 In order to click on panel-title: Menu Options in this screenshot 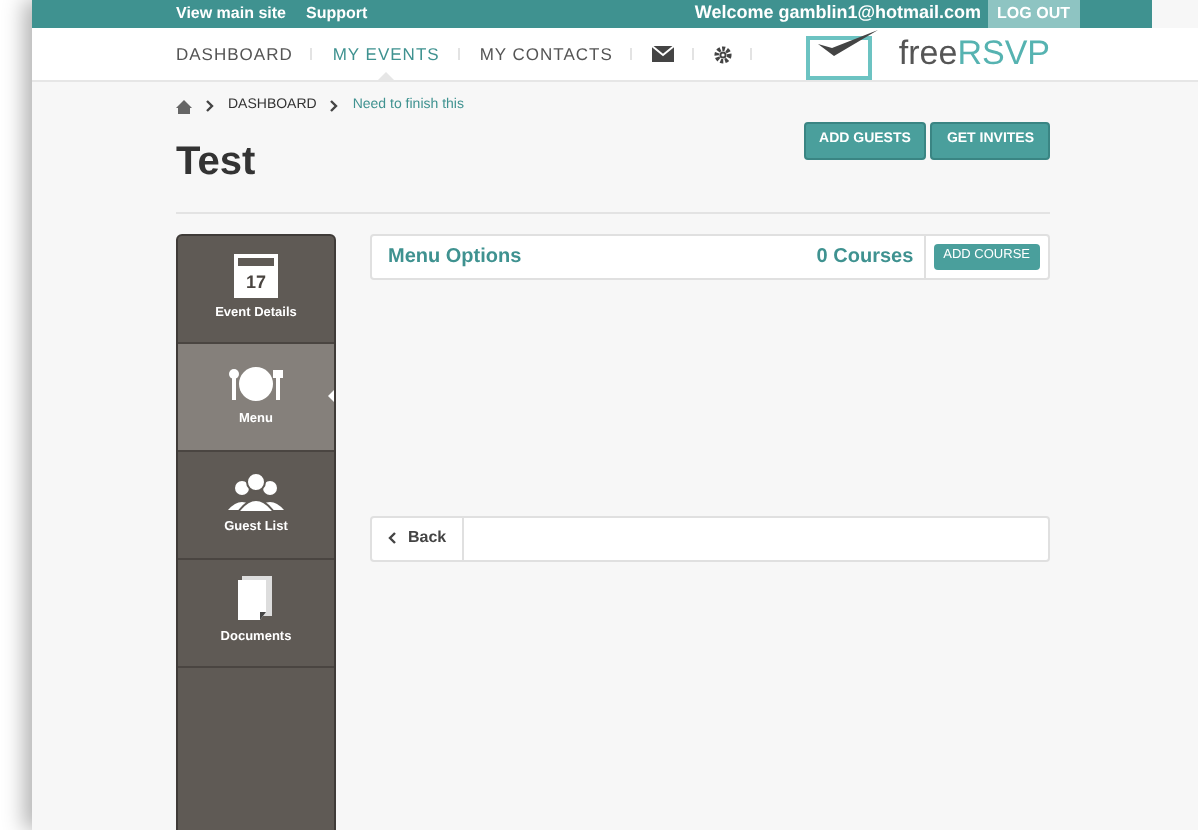, I will do `click(455, 257)`.